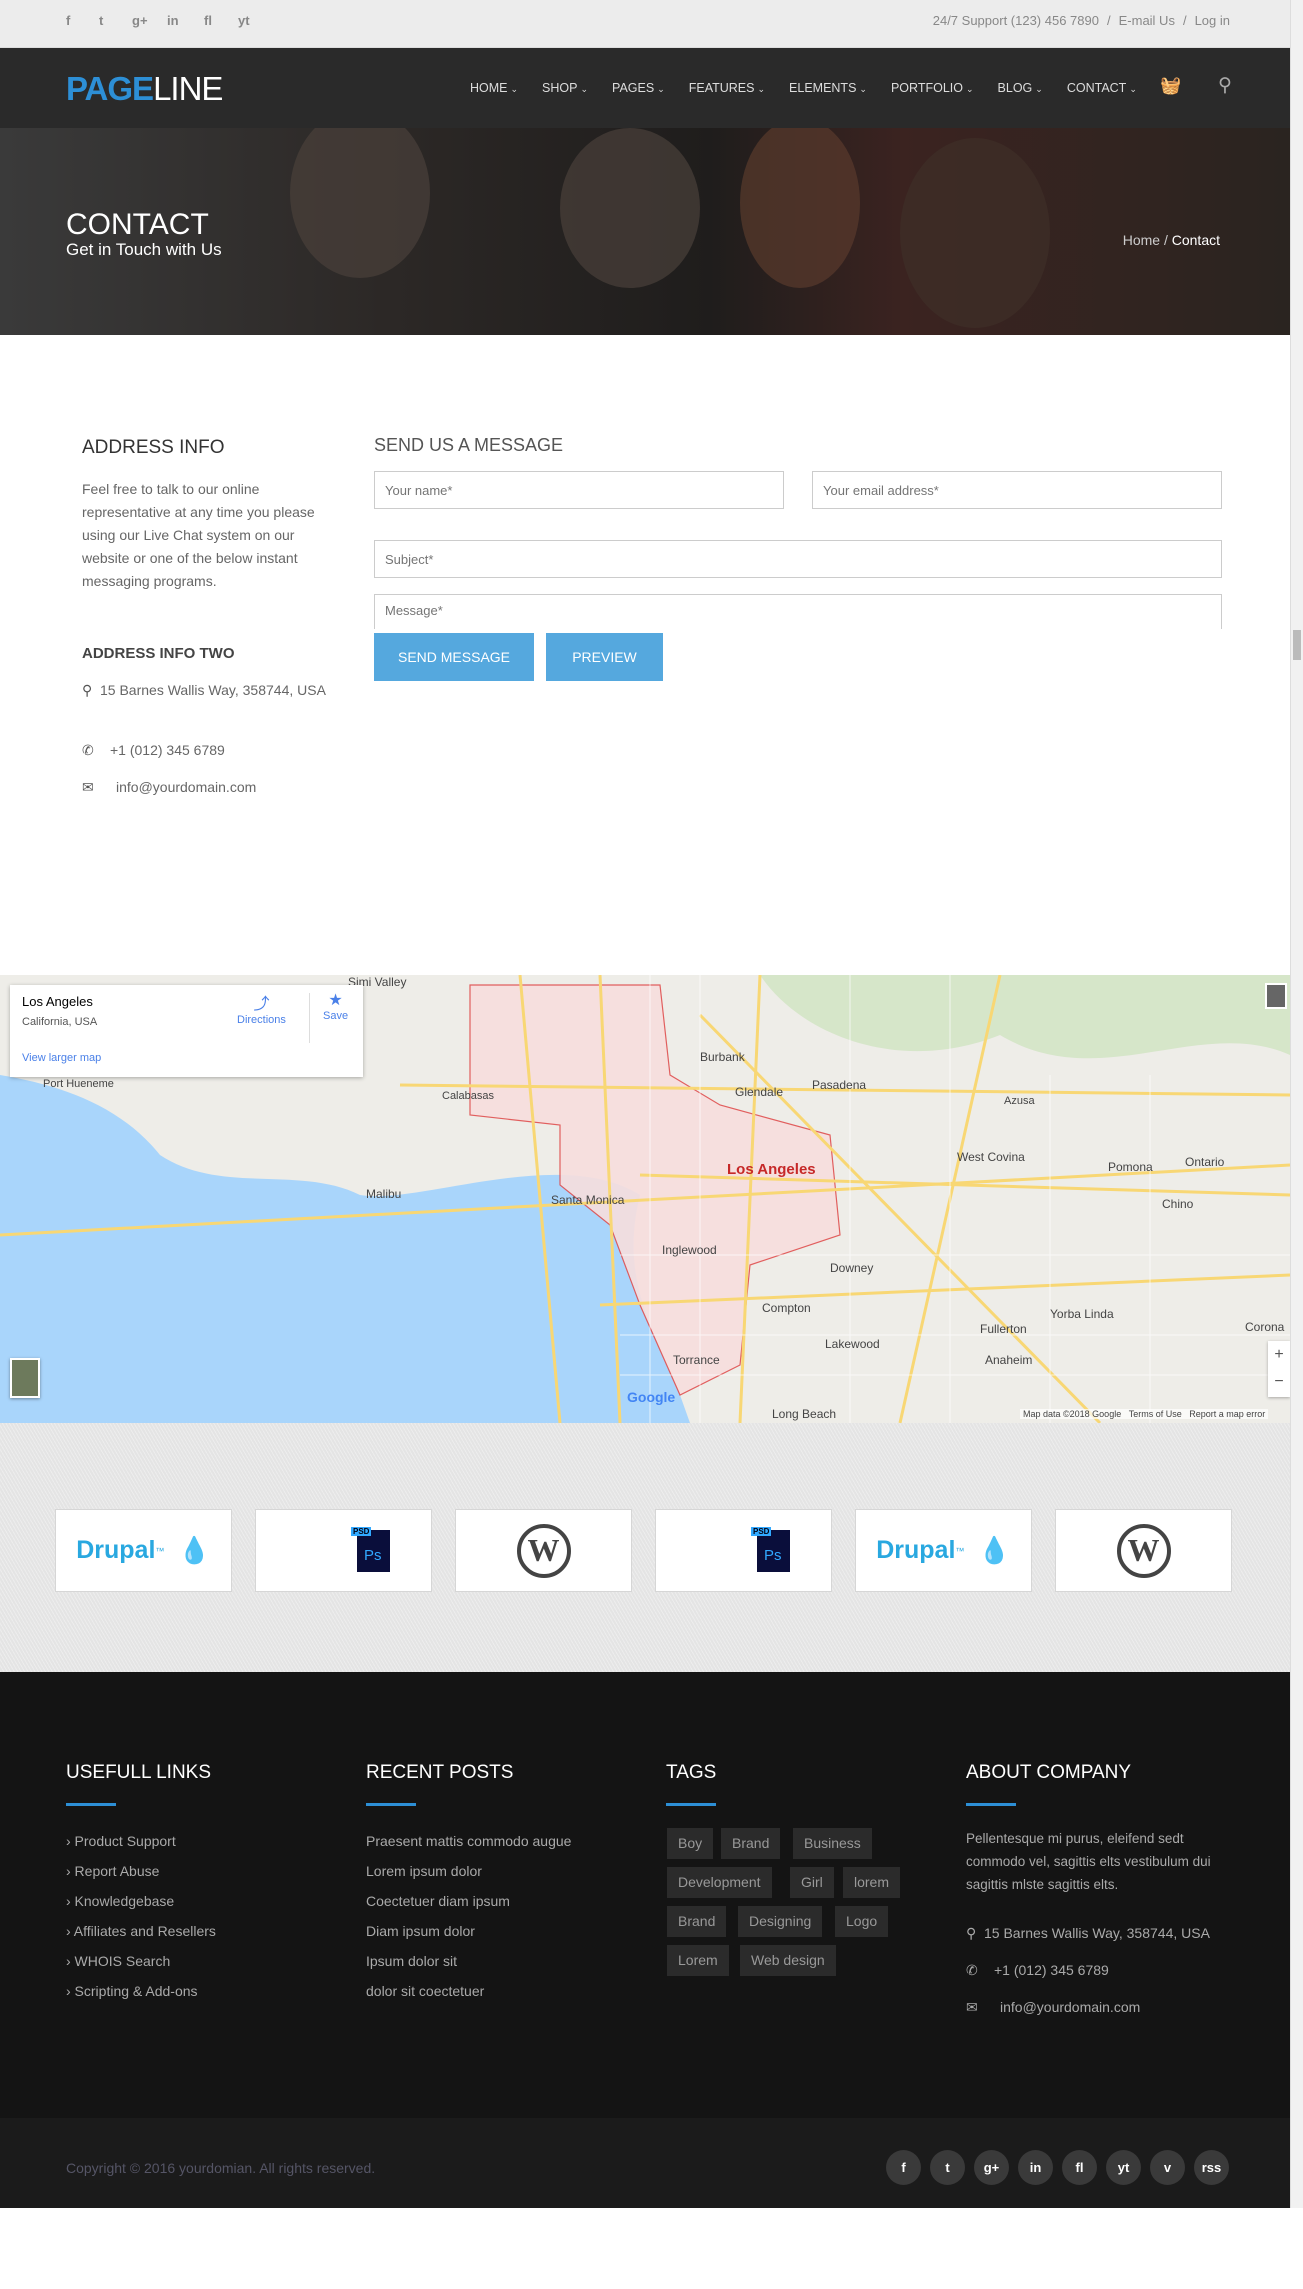  Describe the element at coordinates (691, 1772) in the screenshot. I see `tags-title: TAGS` at that location.